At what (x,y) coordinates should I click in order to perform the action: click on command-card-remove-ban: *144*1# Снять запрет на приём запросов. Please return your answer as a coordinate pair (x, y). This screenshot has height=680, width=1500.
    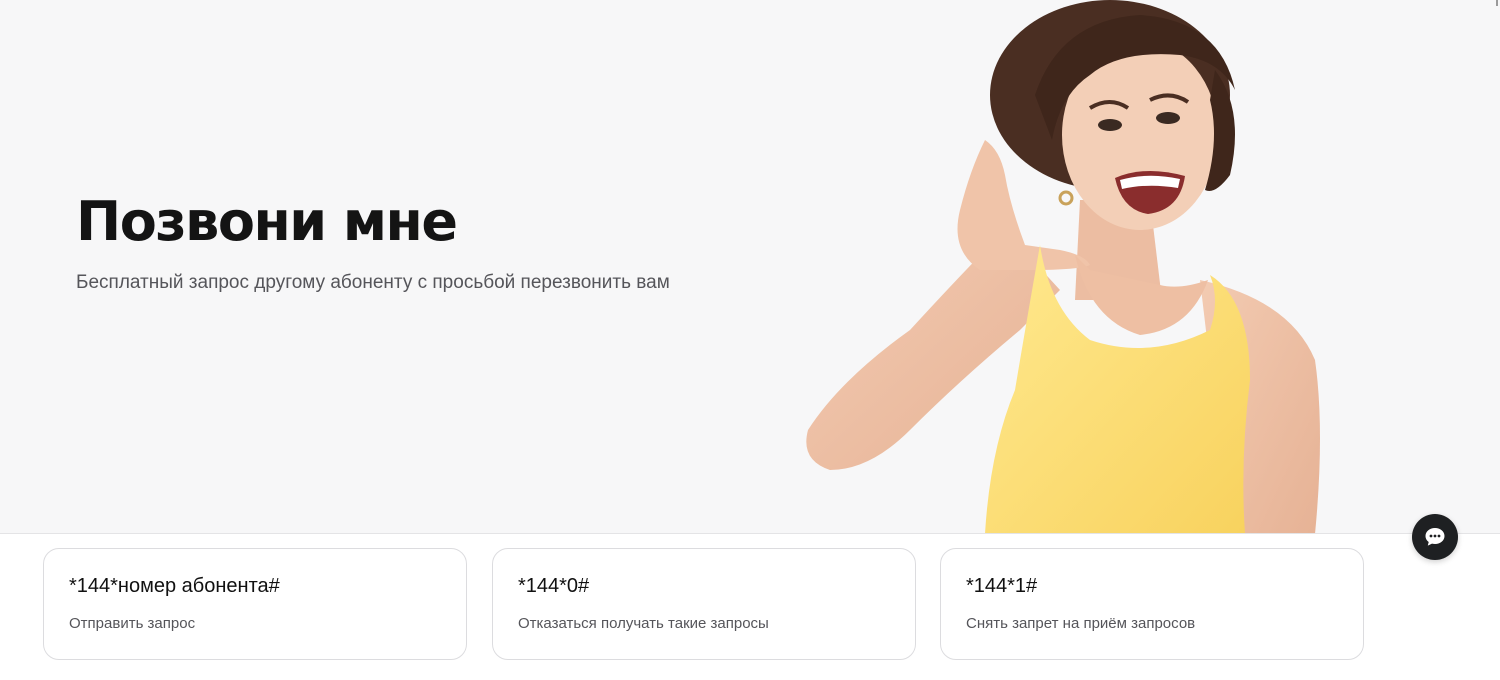
    Looking at the image, I should click on (1152, 604).